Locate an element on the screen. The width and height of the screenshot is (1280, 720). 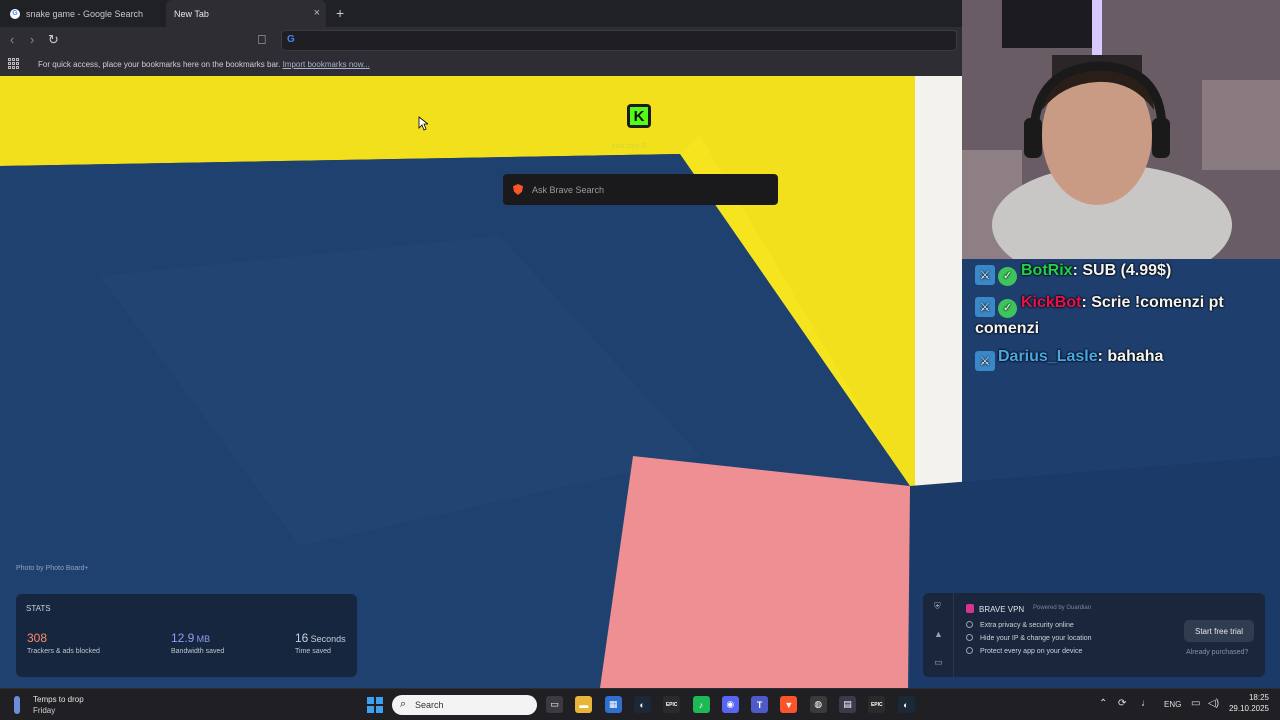
vpn-logo-icon is located at coordinates (970, 608).